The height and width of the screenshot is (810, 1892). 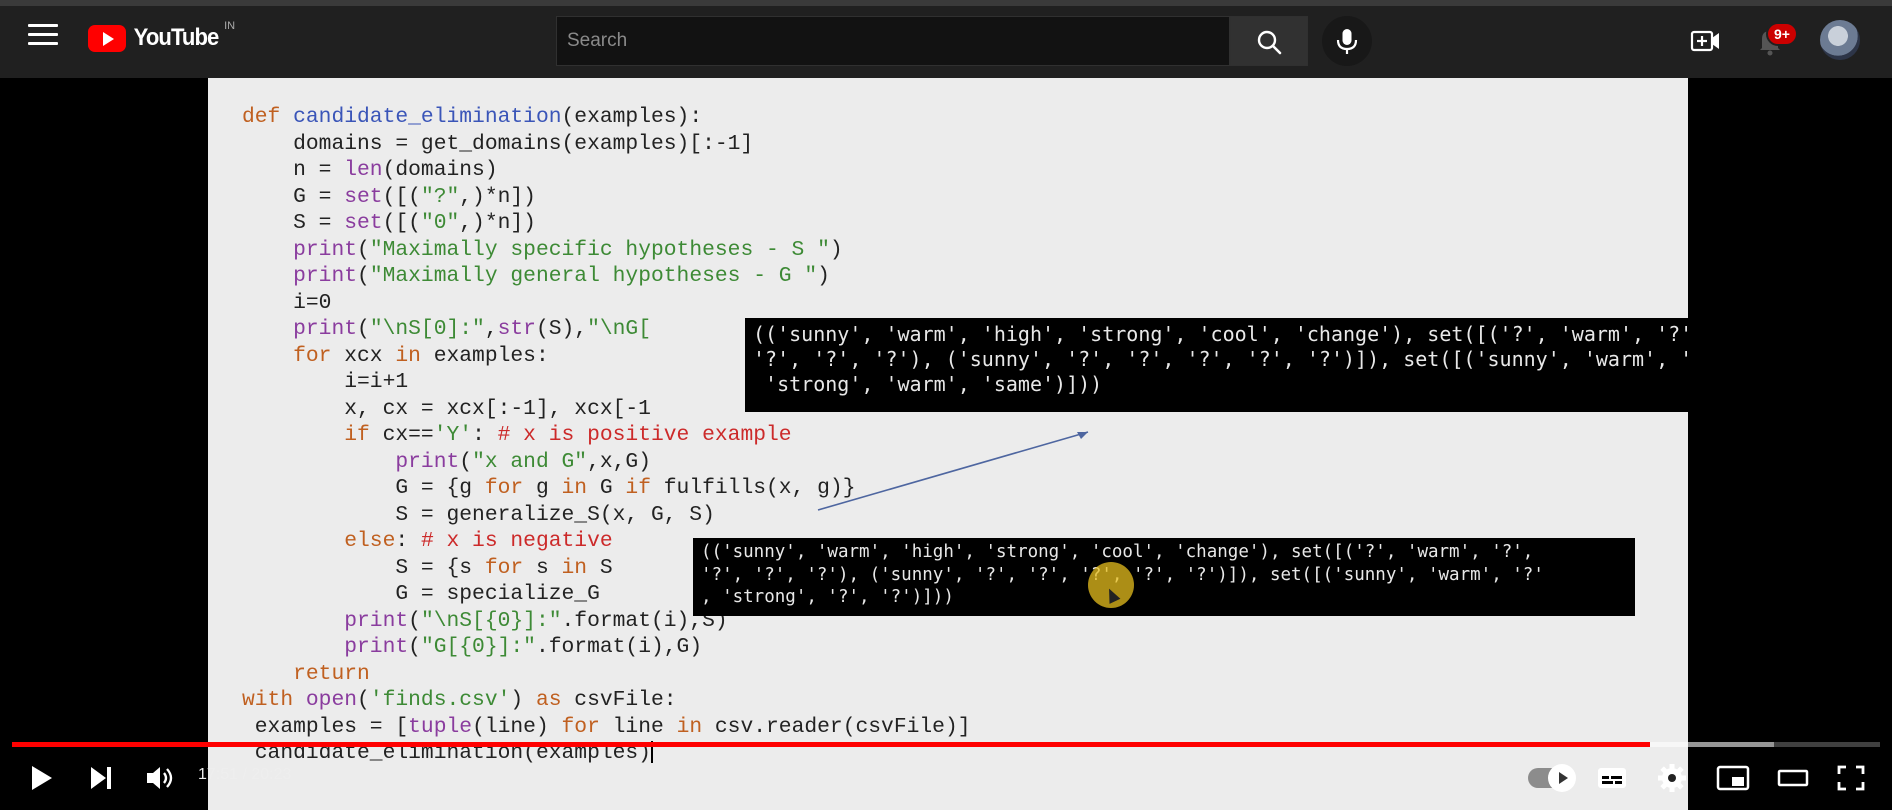 I want to click on theater-mode-button, so click(x=1793, y=780).